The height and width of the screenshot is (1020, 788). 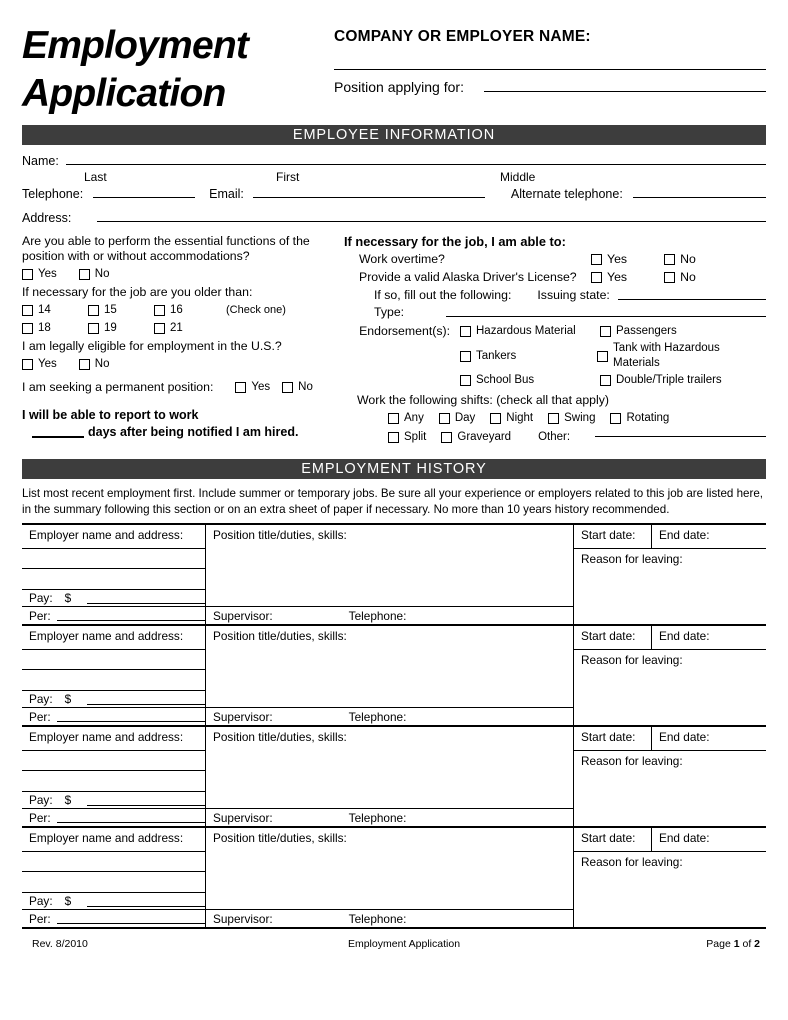 I want to click on shift-other-input-line, so click(x=680, y=436).